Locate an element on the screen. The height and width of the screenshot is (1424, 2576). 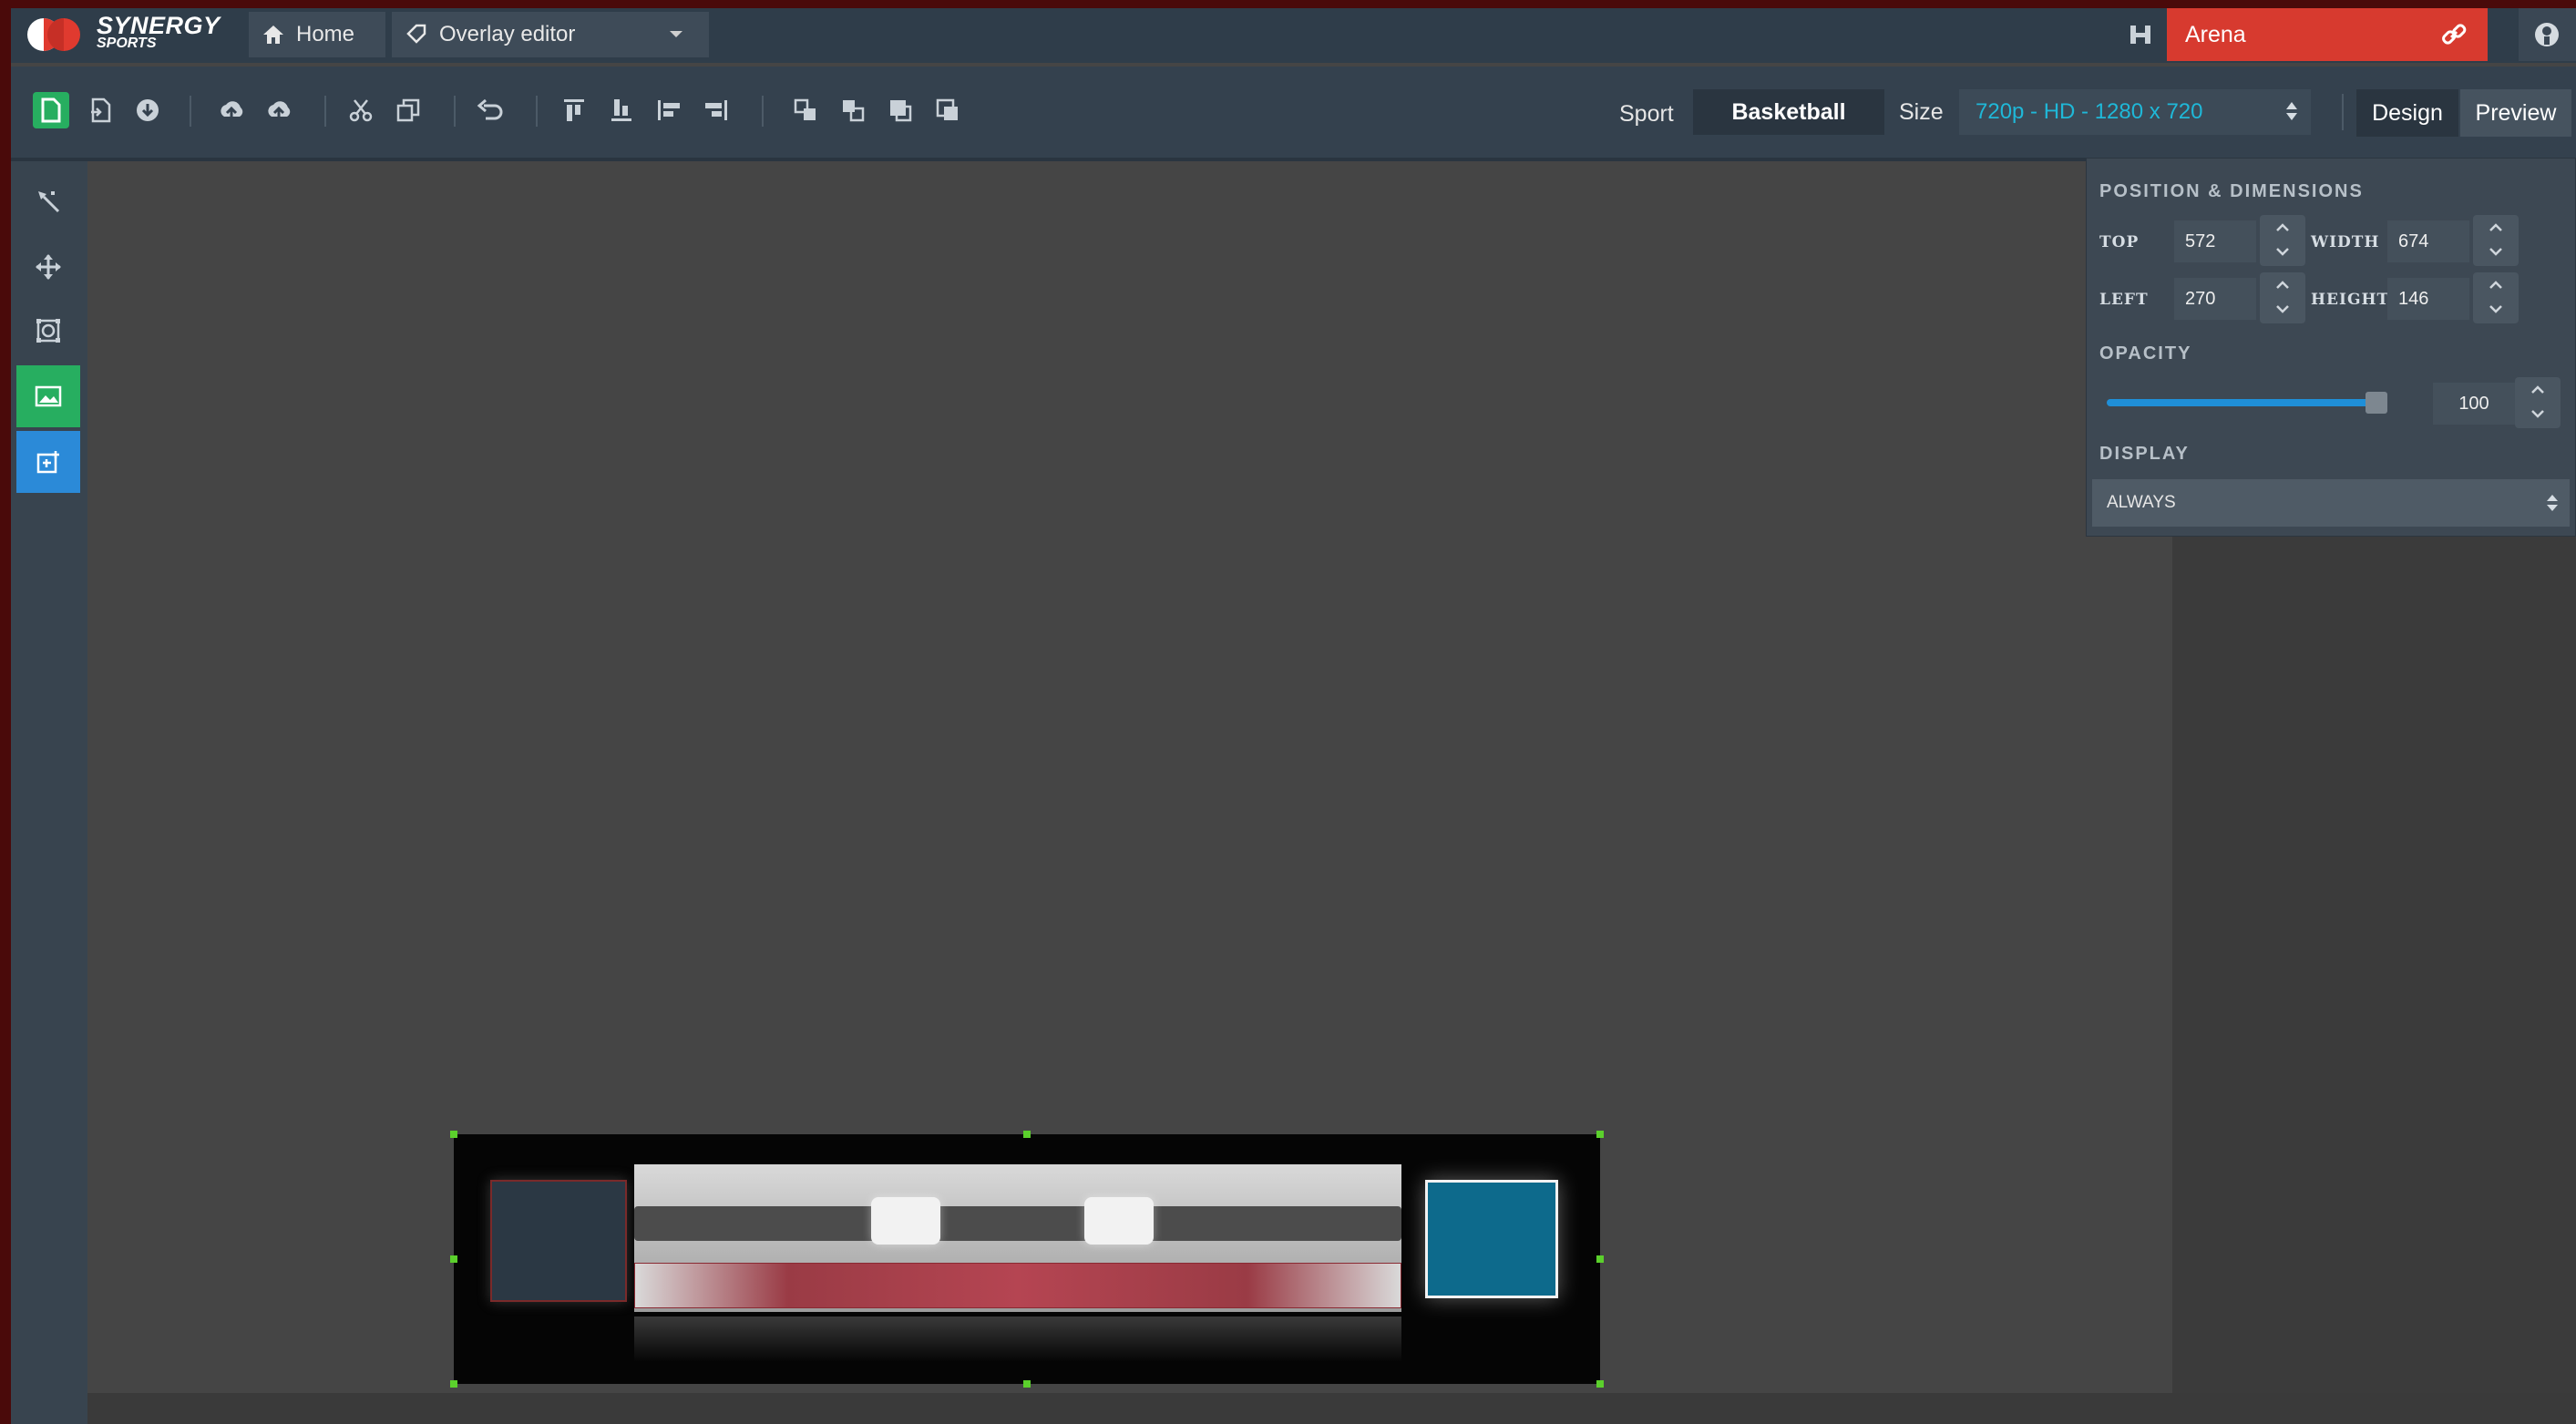
download-icon is located at coordinates (148, 110).